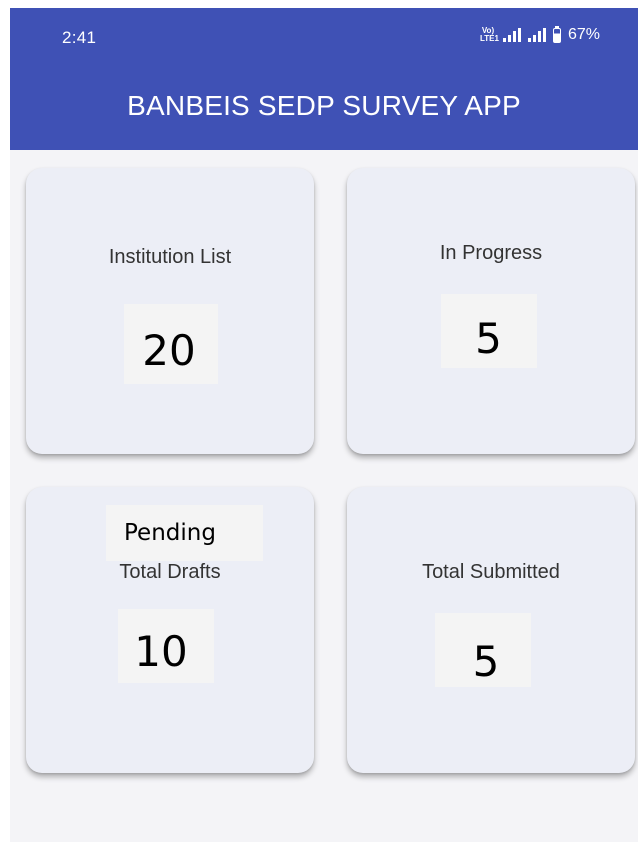 This screenshot has width=638, height=842. Describe the element at coordinates (169, 350) in the screenshot. I see `card-value: 20` at that location.